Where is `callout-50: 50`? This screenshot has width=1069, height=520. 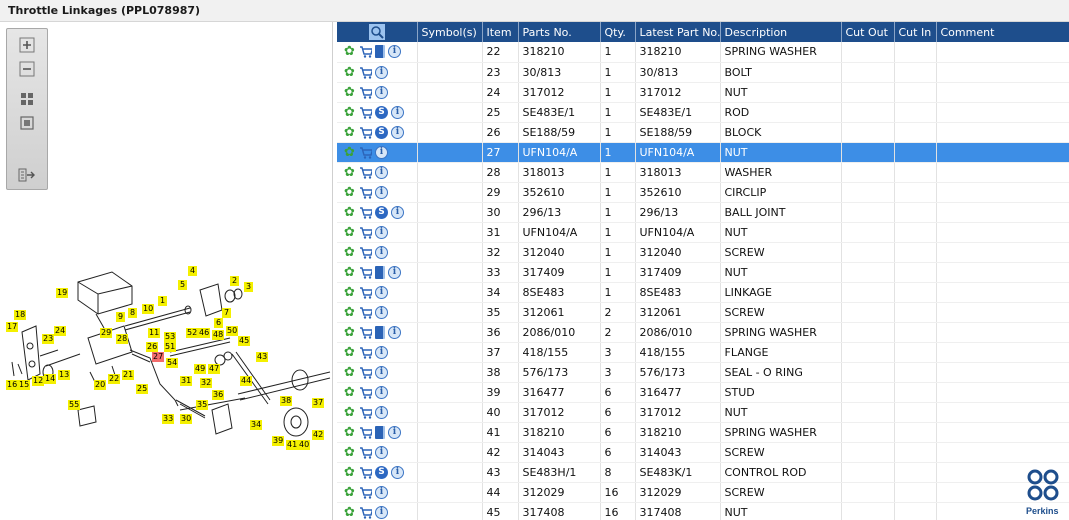
callout-50: 50 is located at coordinates (232, 331).